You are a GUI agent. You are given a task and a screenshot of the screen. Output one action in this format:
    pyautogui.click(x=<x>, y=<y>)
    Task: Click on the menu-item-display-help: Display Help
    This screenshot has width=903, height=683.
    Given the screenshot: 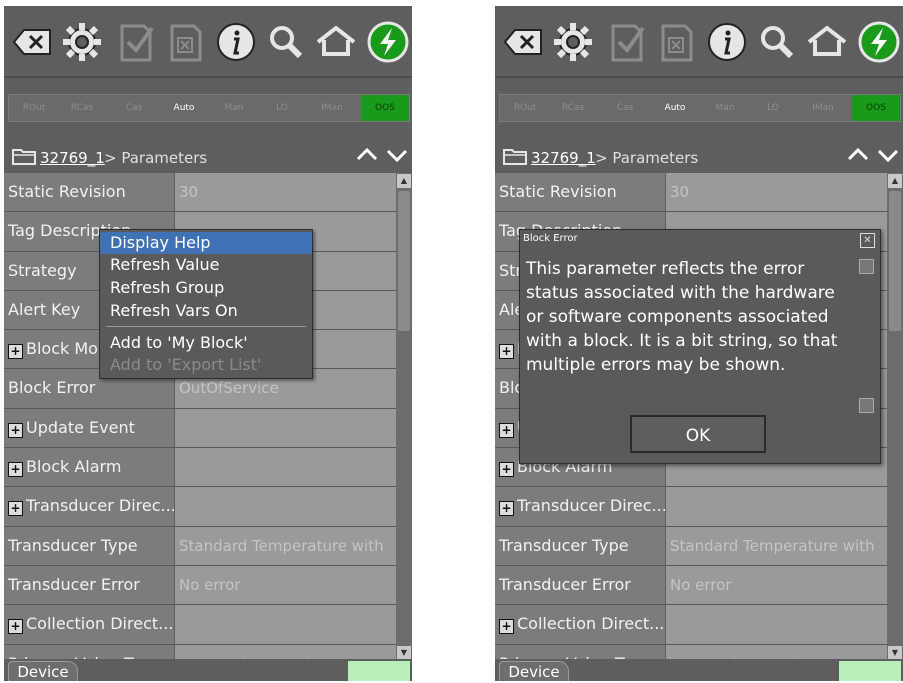 What is the action you would take?
    pyautogui.click(x=206, y=243)
    